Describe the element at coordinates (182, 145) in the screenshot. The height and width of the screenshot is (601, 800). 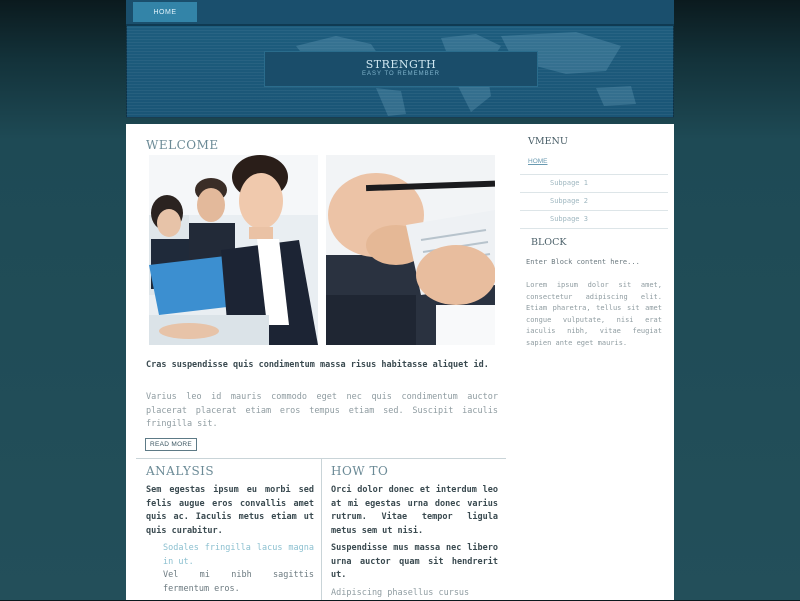
I see `welcome-heading: WELCOME` at that location.